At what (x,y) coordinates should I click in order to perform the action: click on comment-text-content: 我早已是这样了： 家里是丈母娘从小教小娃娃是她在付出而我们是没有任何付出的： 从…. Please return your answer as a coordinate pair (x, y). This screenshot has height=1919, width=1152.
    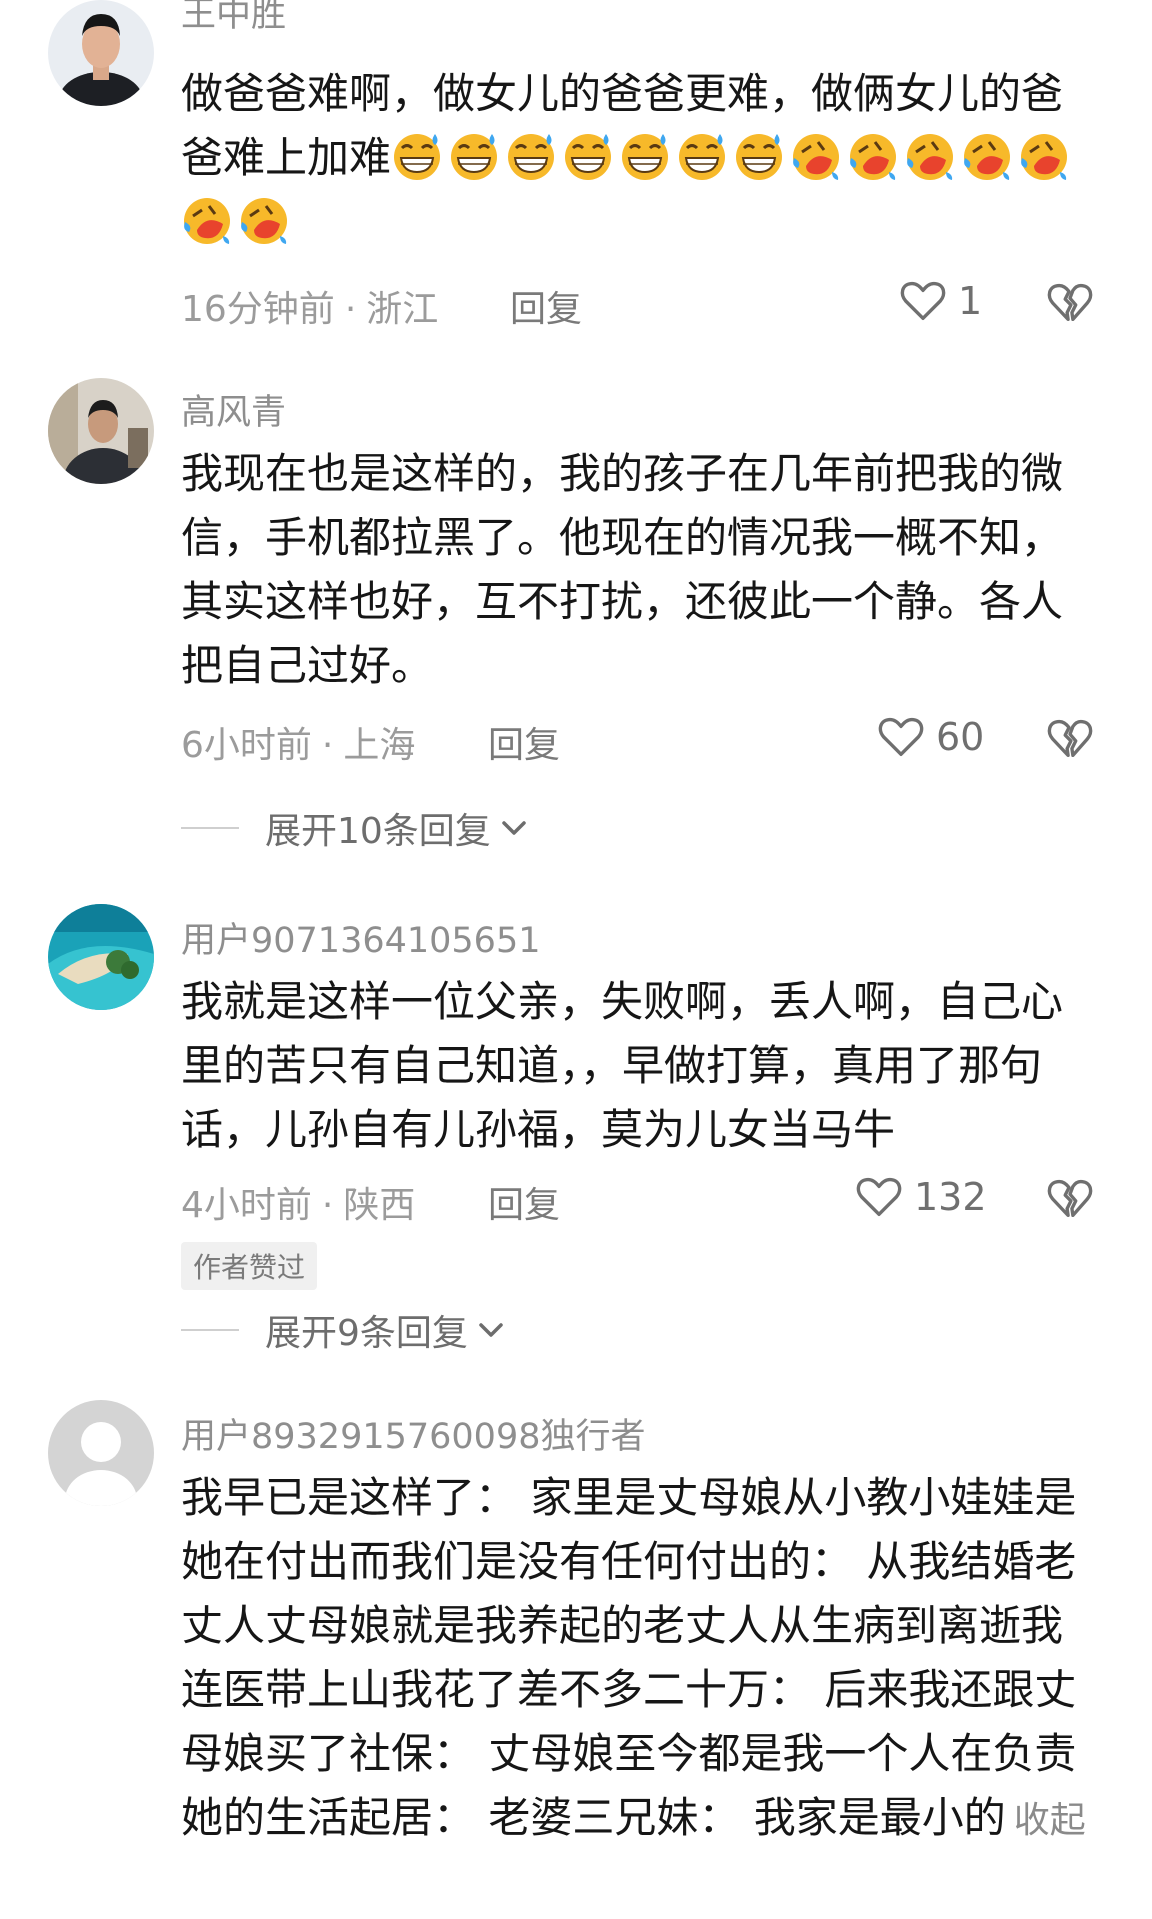
    Looking at the image, I should click on (629, 1657).